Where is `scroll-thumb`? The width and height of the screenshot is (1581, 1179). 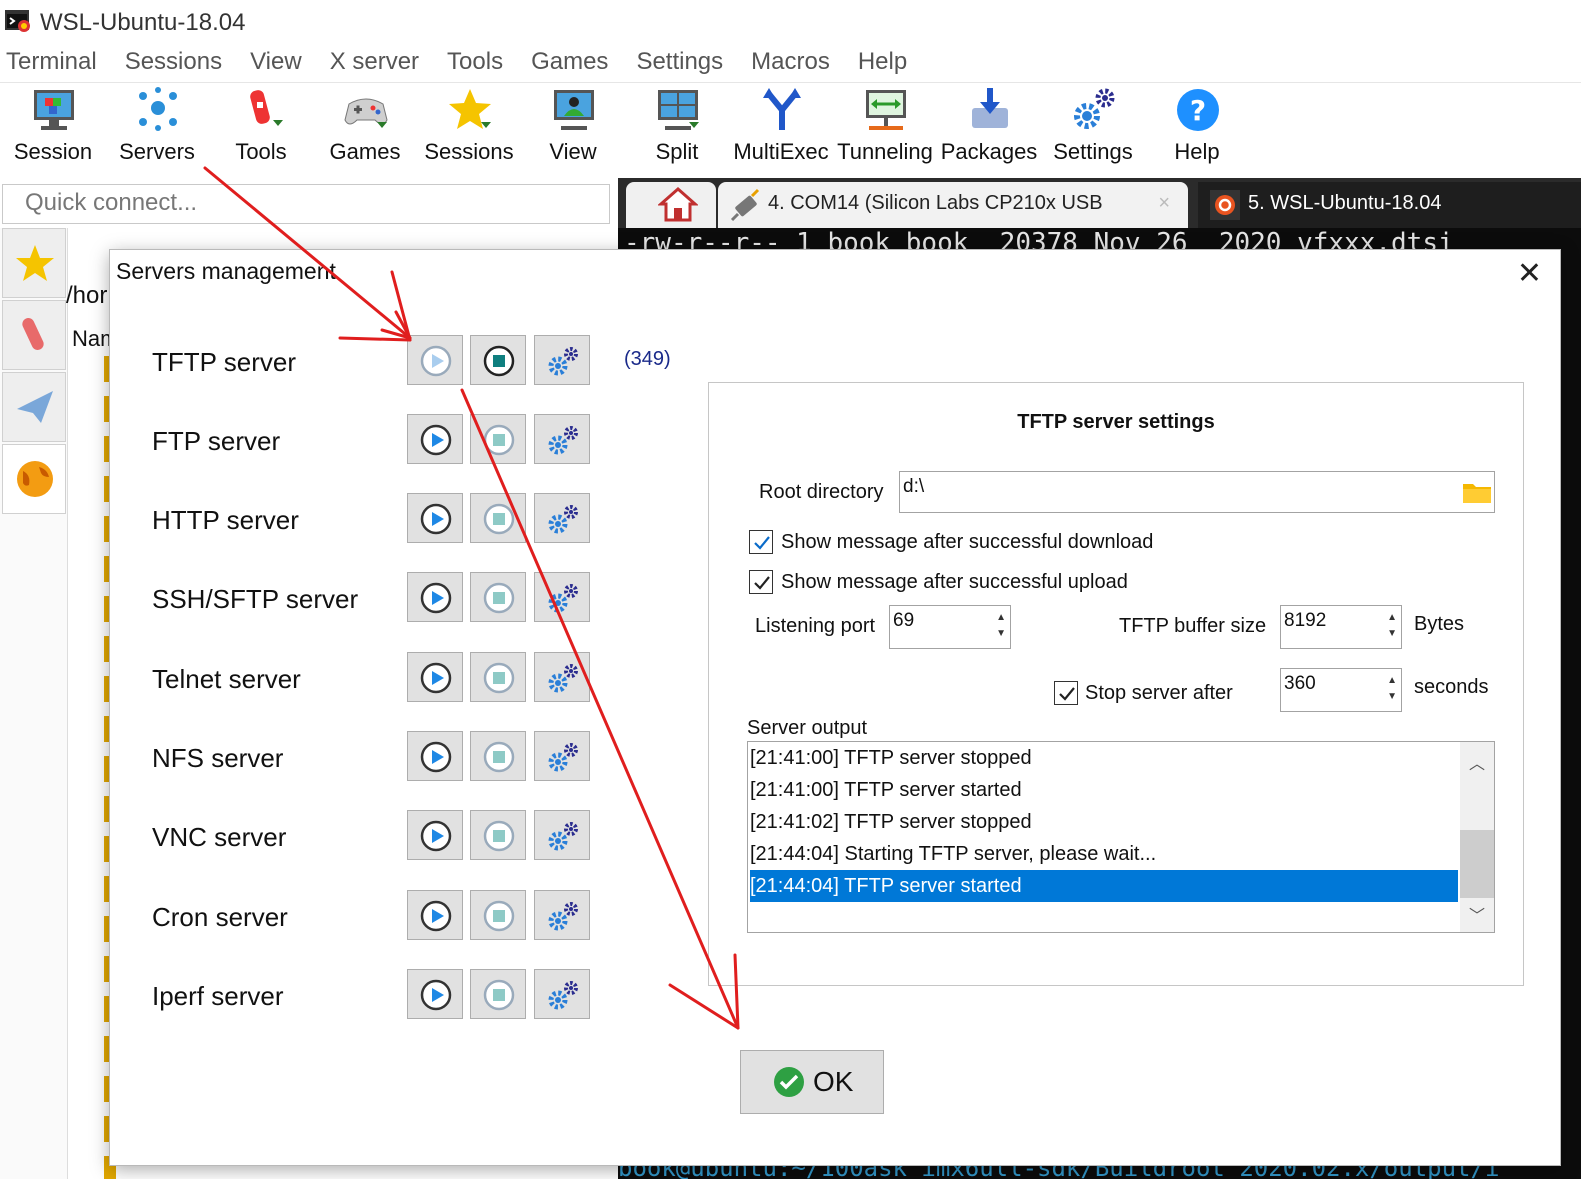
scroll-thumb is located at coordinates (1477, 864).